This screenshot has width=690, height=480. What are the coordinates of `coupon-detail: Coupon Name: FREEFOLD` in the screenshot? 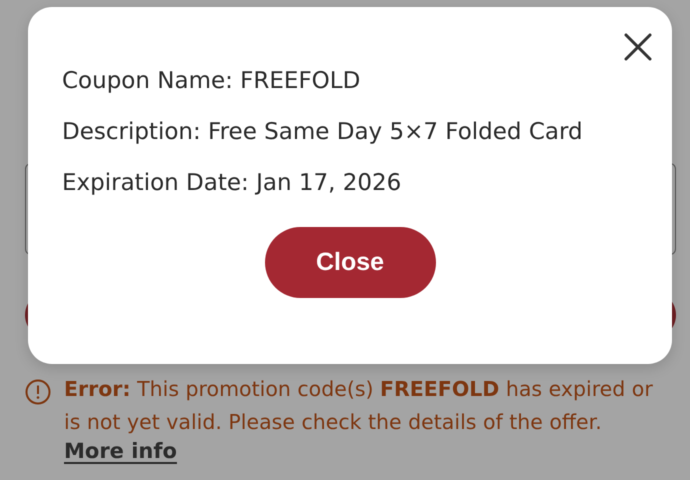 It's located at (212, 81).